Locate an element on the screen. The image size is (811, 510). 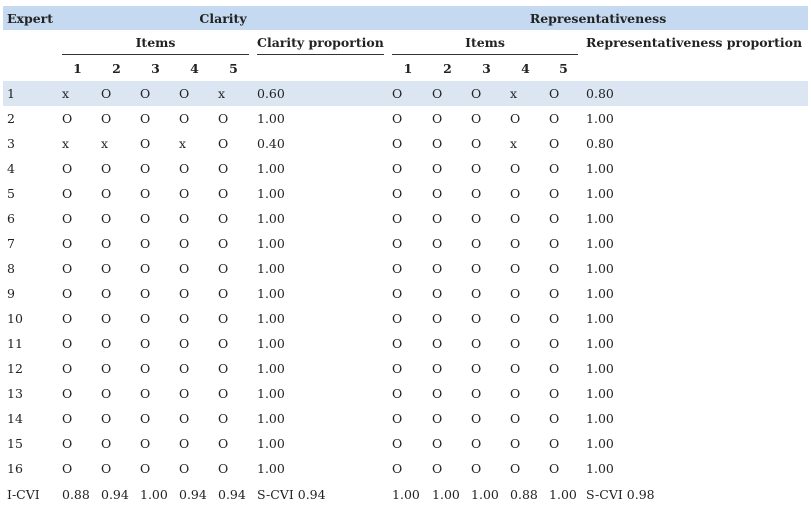
expert-header: Expert is located at coordinates (30, 18).